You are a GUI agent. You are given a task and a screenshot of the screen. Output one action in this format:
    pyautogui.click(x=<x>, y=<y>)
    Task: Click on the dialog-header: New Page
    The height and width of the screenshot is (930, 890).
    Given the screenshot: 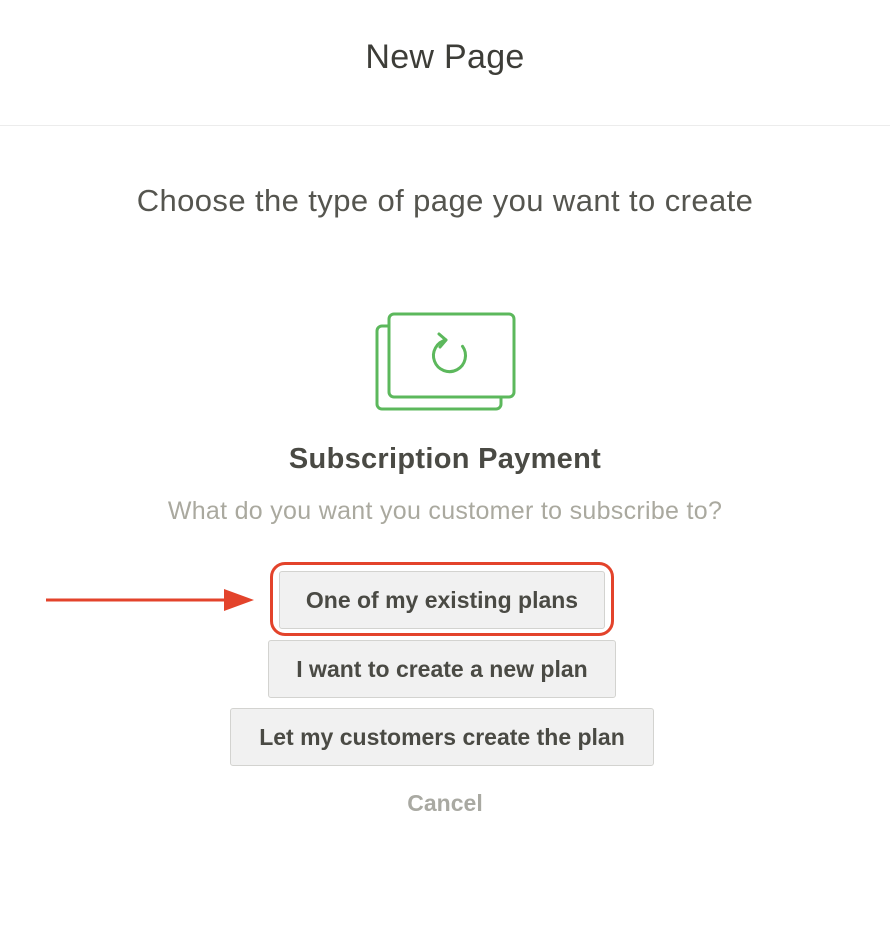 What is the action you would take?
    pyautogui.click(x=445, y=63)
    